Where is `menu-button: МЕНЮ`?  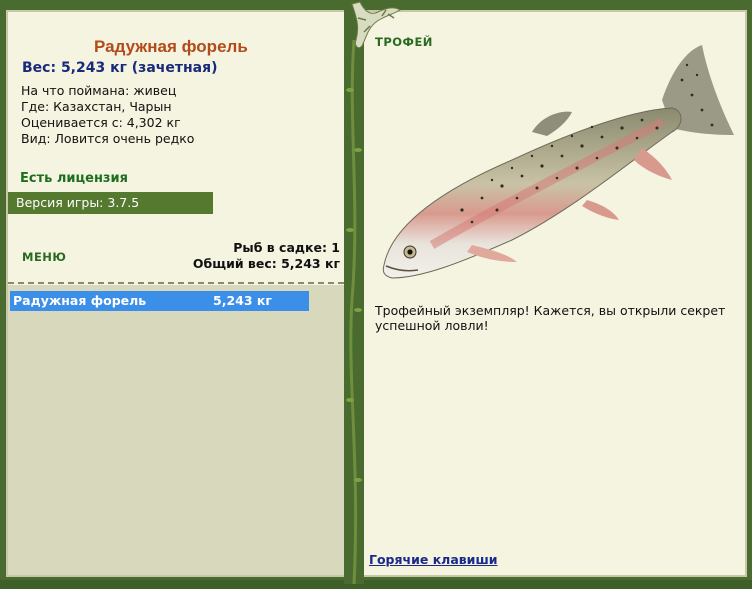
menu-button: МЕНЮ is located at coordinates (44, 257).